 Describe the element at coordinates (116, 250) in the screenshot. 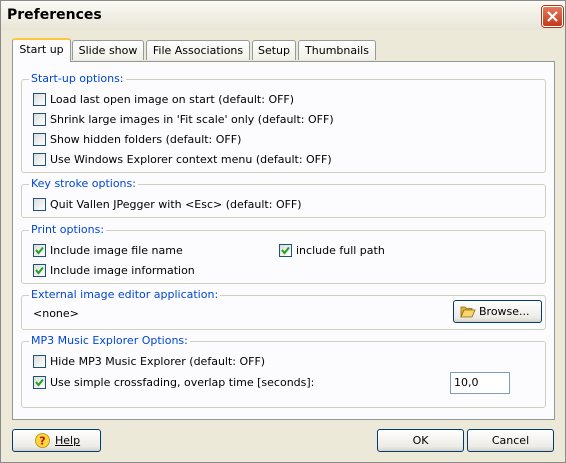

I see `checkbox-label: Include image file name` at that location.